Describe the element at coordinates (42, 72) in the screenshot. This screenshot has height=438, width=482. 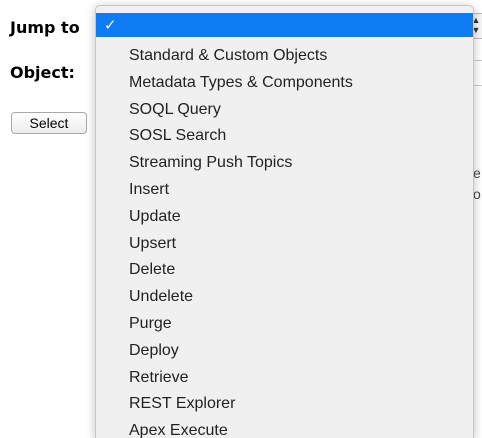
I see `object-label: Object:` at that location.